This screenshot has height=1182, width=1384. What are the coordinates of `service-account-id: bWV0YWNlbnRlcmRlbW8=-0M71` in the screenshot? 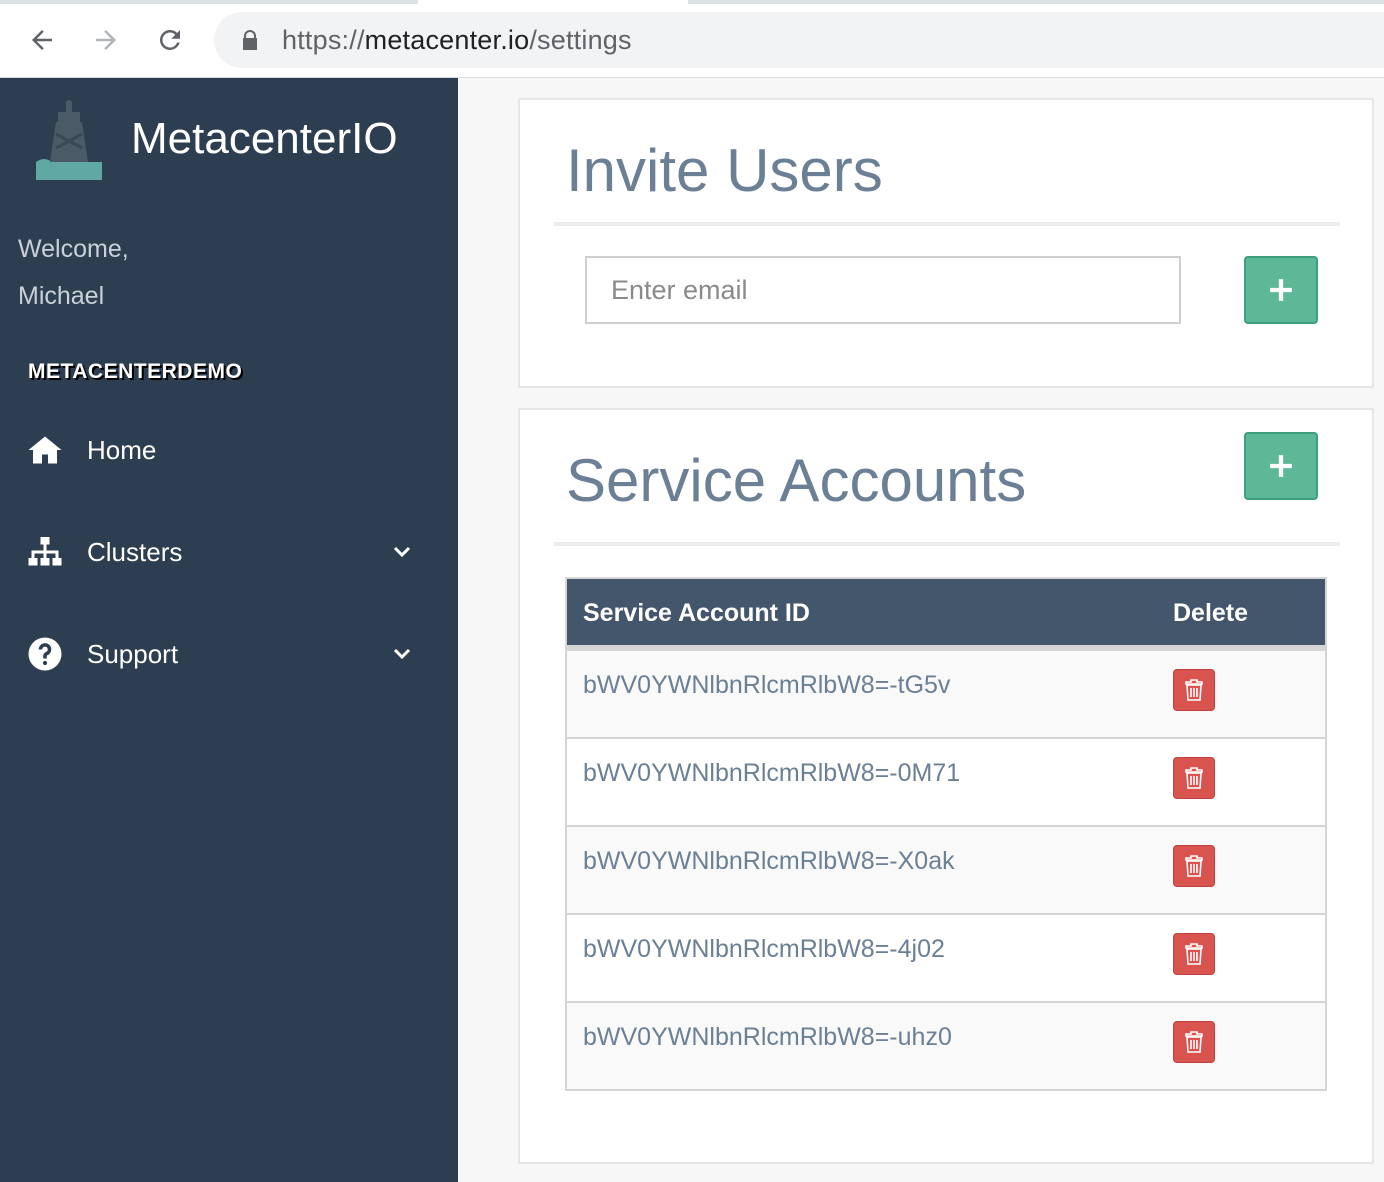 It's located at (772, 773).